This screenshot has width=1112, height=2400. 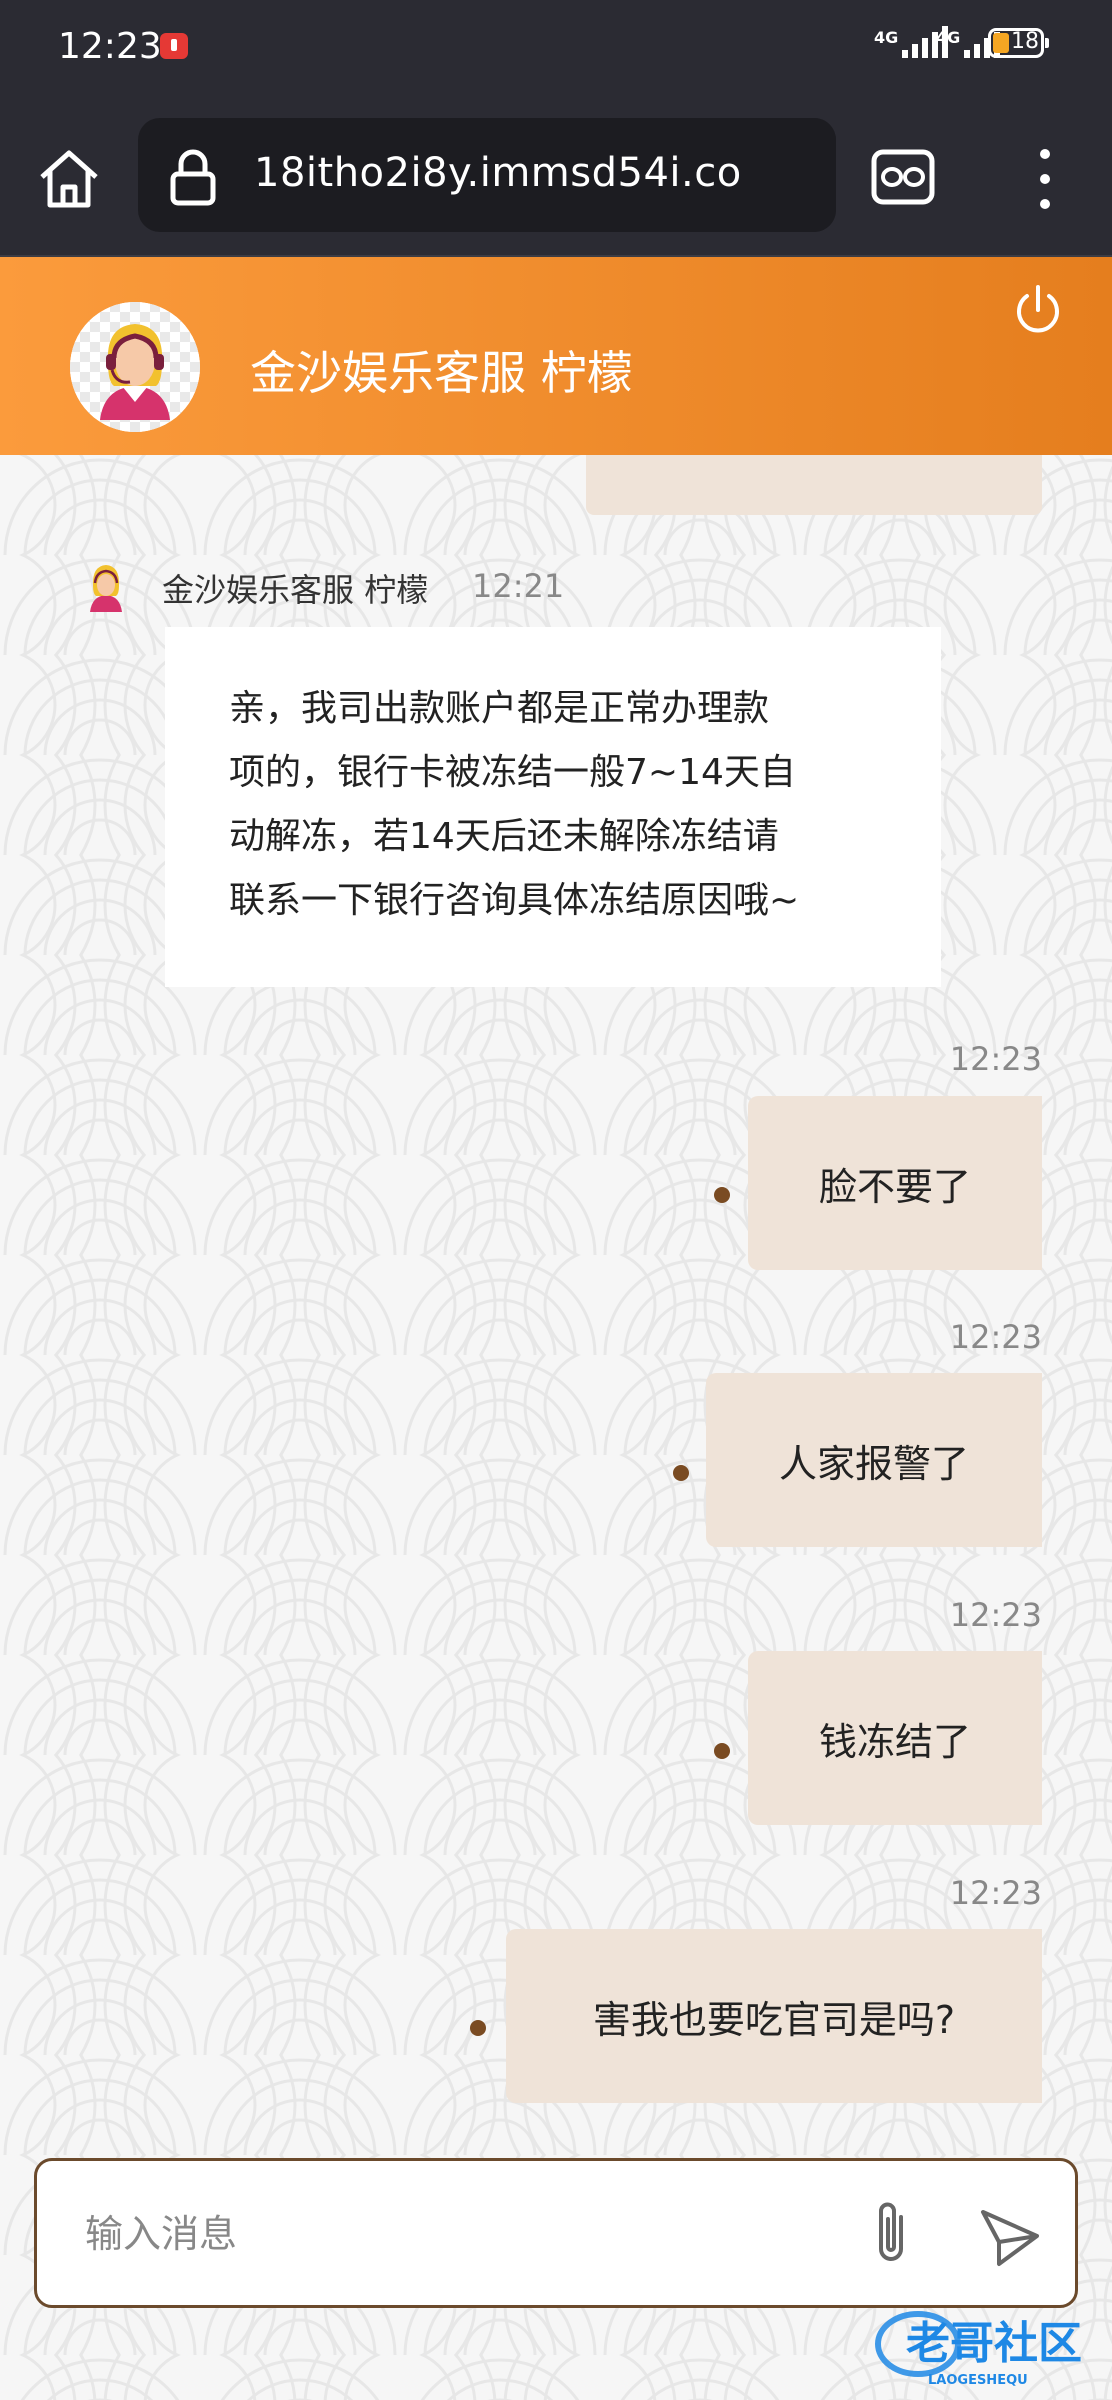 I want to click on agent-message-time: 12:21, so click(x=518, y=586).